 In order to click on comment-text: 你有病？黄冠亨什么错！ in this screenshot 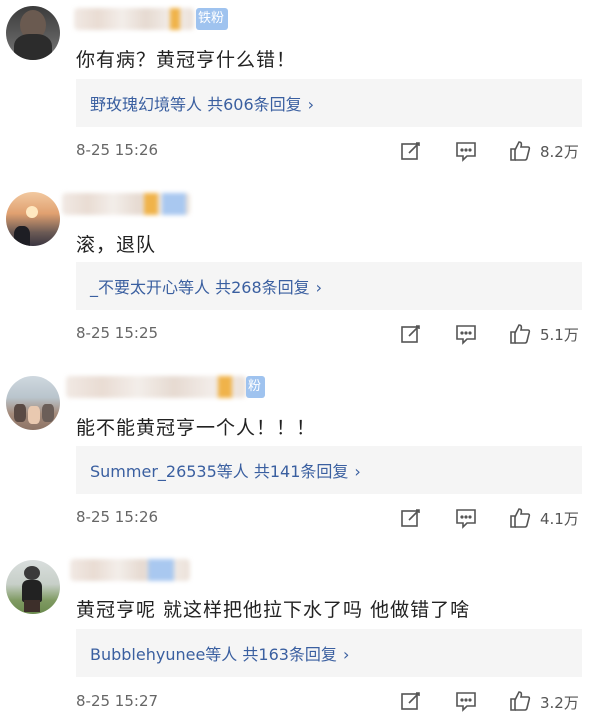, I will do `click(186, 60)`.